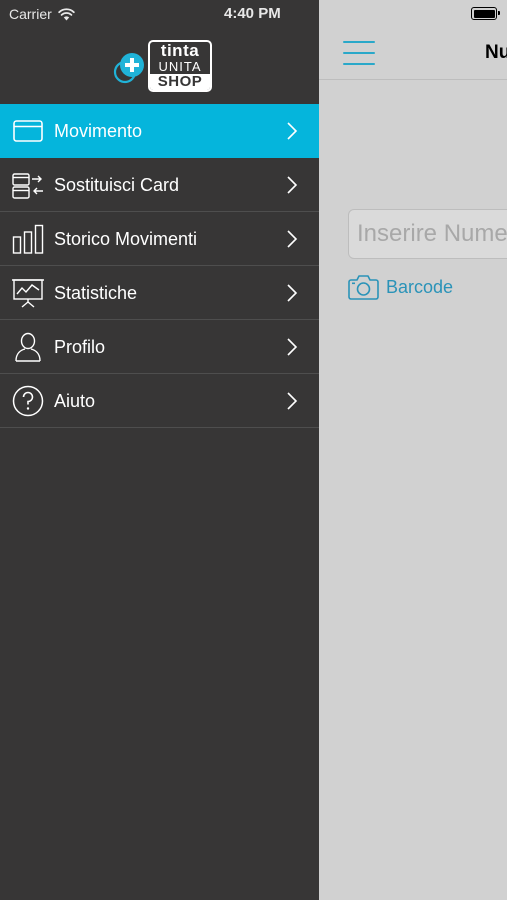 This screenshot has height=900, width=507. I want to click on camera-icon, so click(363, 287).